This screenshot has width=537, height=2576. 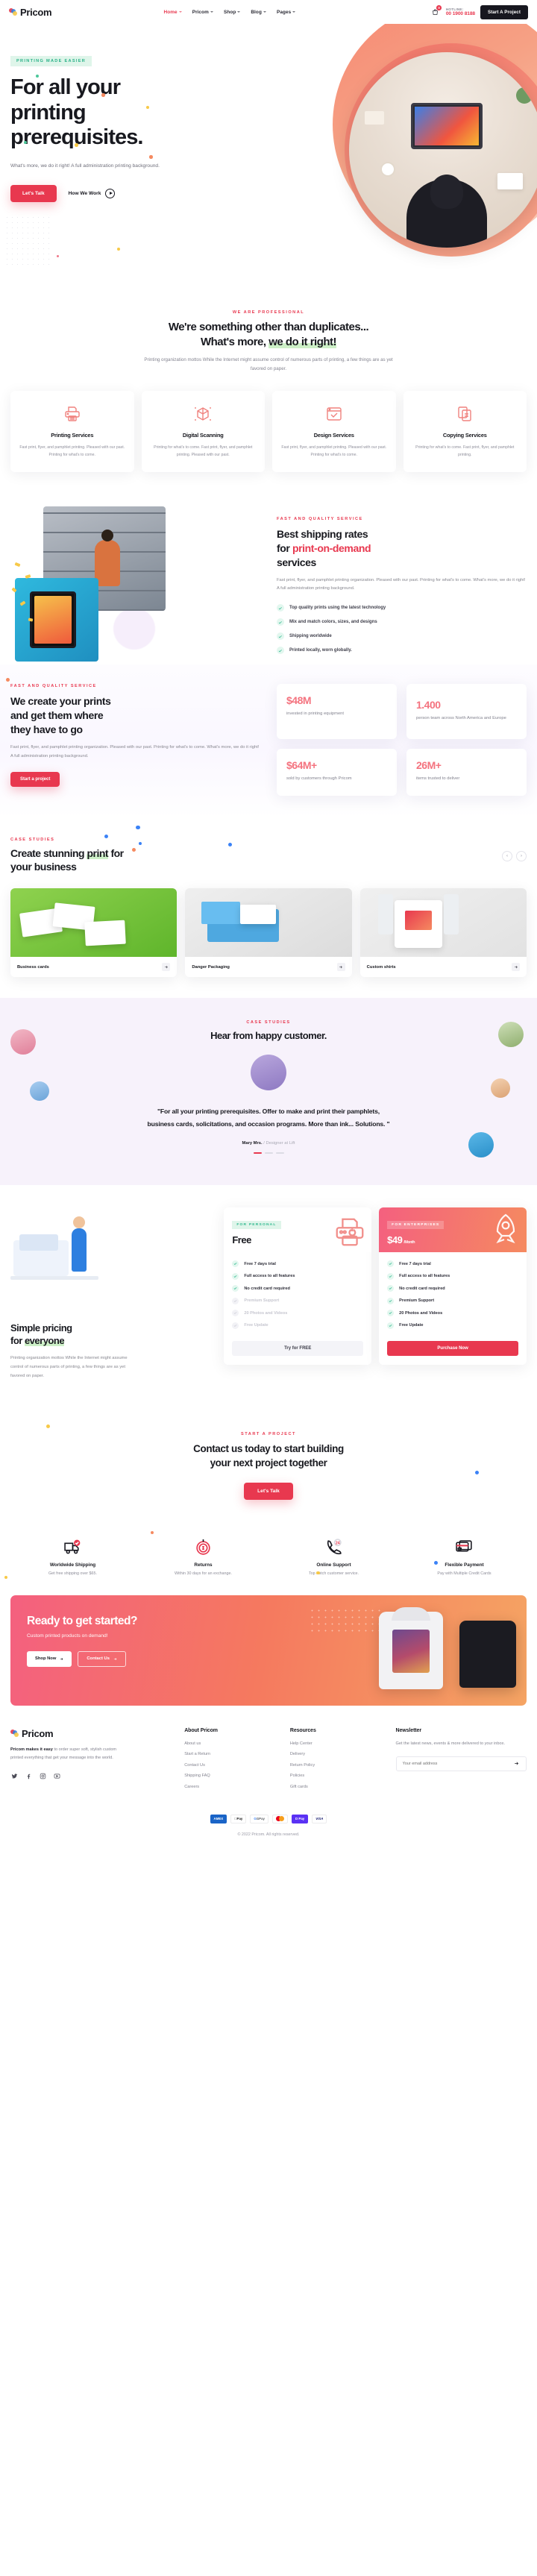 I want to click on footer-link: Start a Return, so click(x=232, y=1754).